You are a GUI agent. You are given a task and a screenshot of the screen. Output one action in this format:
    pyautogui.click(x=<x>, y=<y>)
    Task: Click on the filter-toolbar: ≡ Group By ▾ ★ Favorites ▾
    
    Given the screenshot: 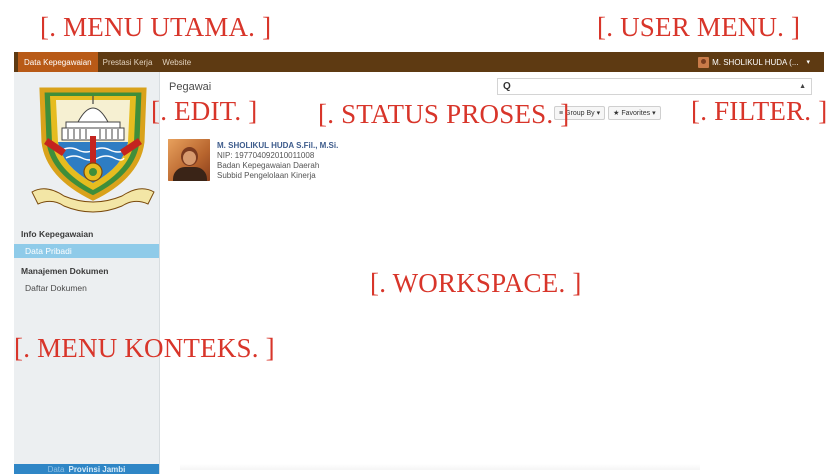 What is the action you would take?
    pyautogui.click(x=607, y=113)
    